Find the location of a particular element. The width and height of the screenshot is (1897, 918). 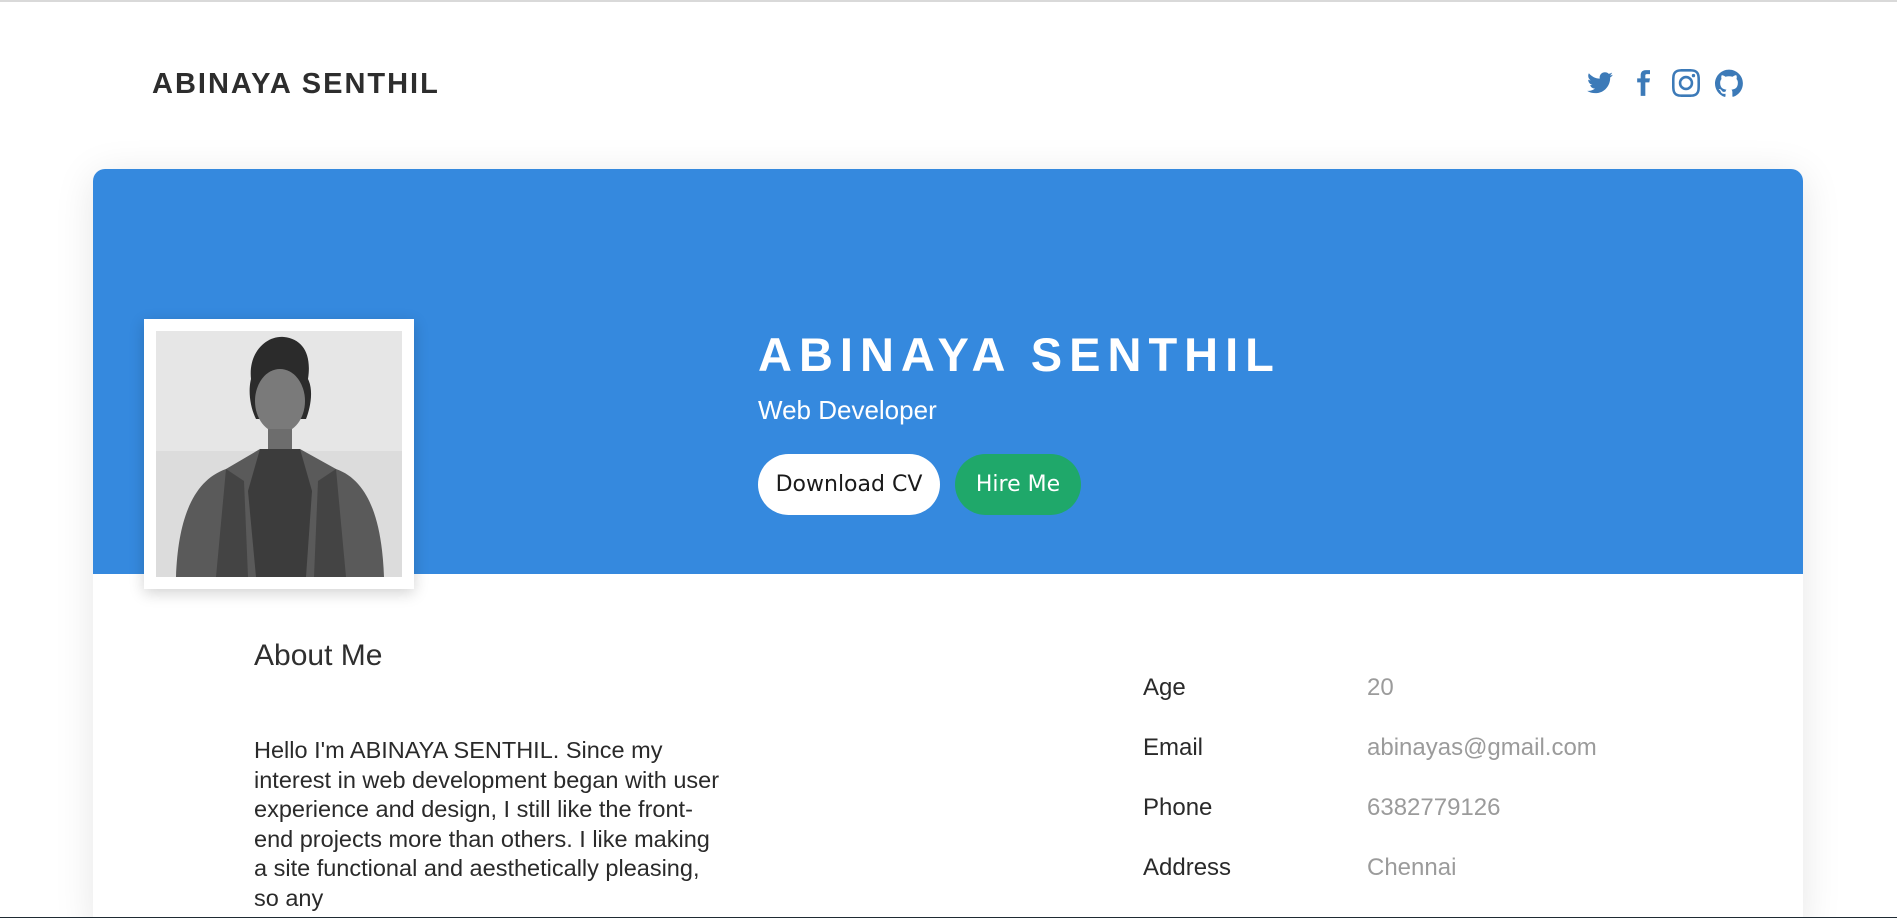

info-row-phone: Phone 6382779126 is located at coordinates (1423, 824).